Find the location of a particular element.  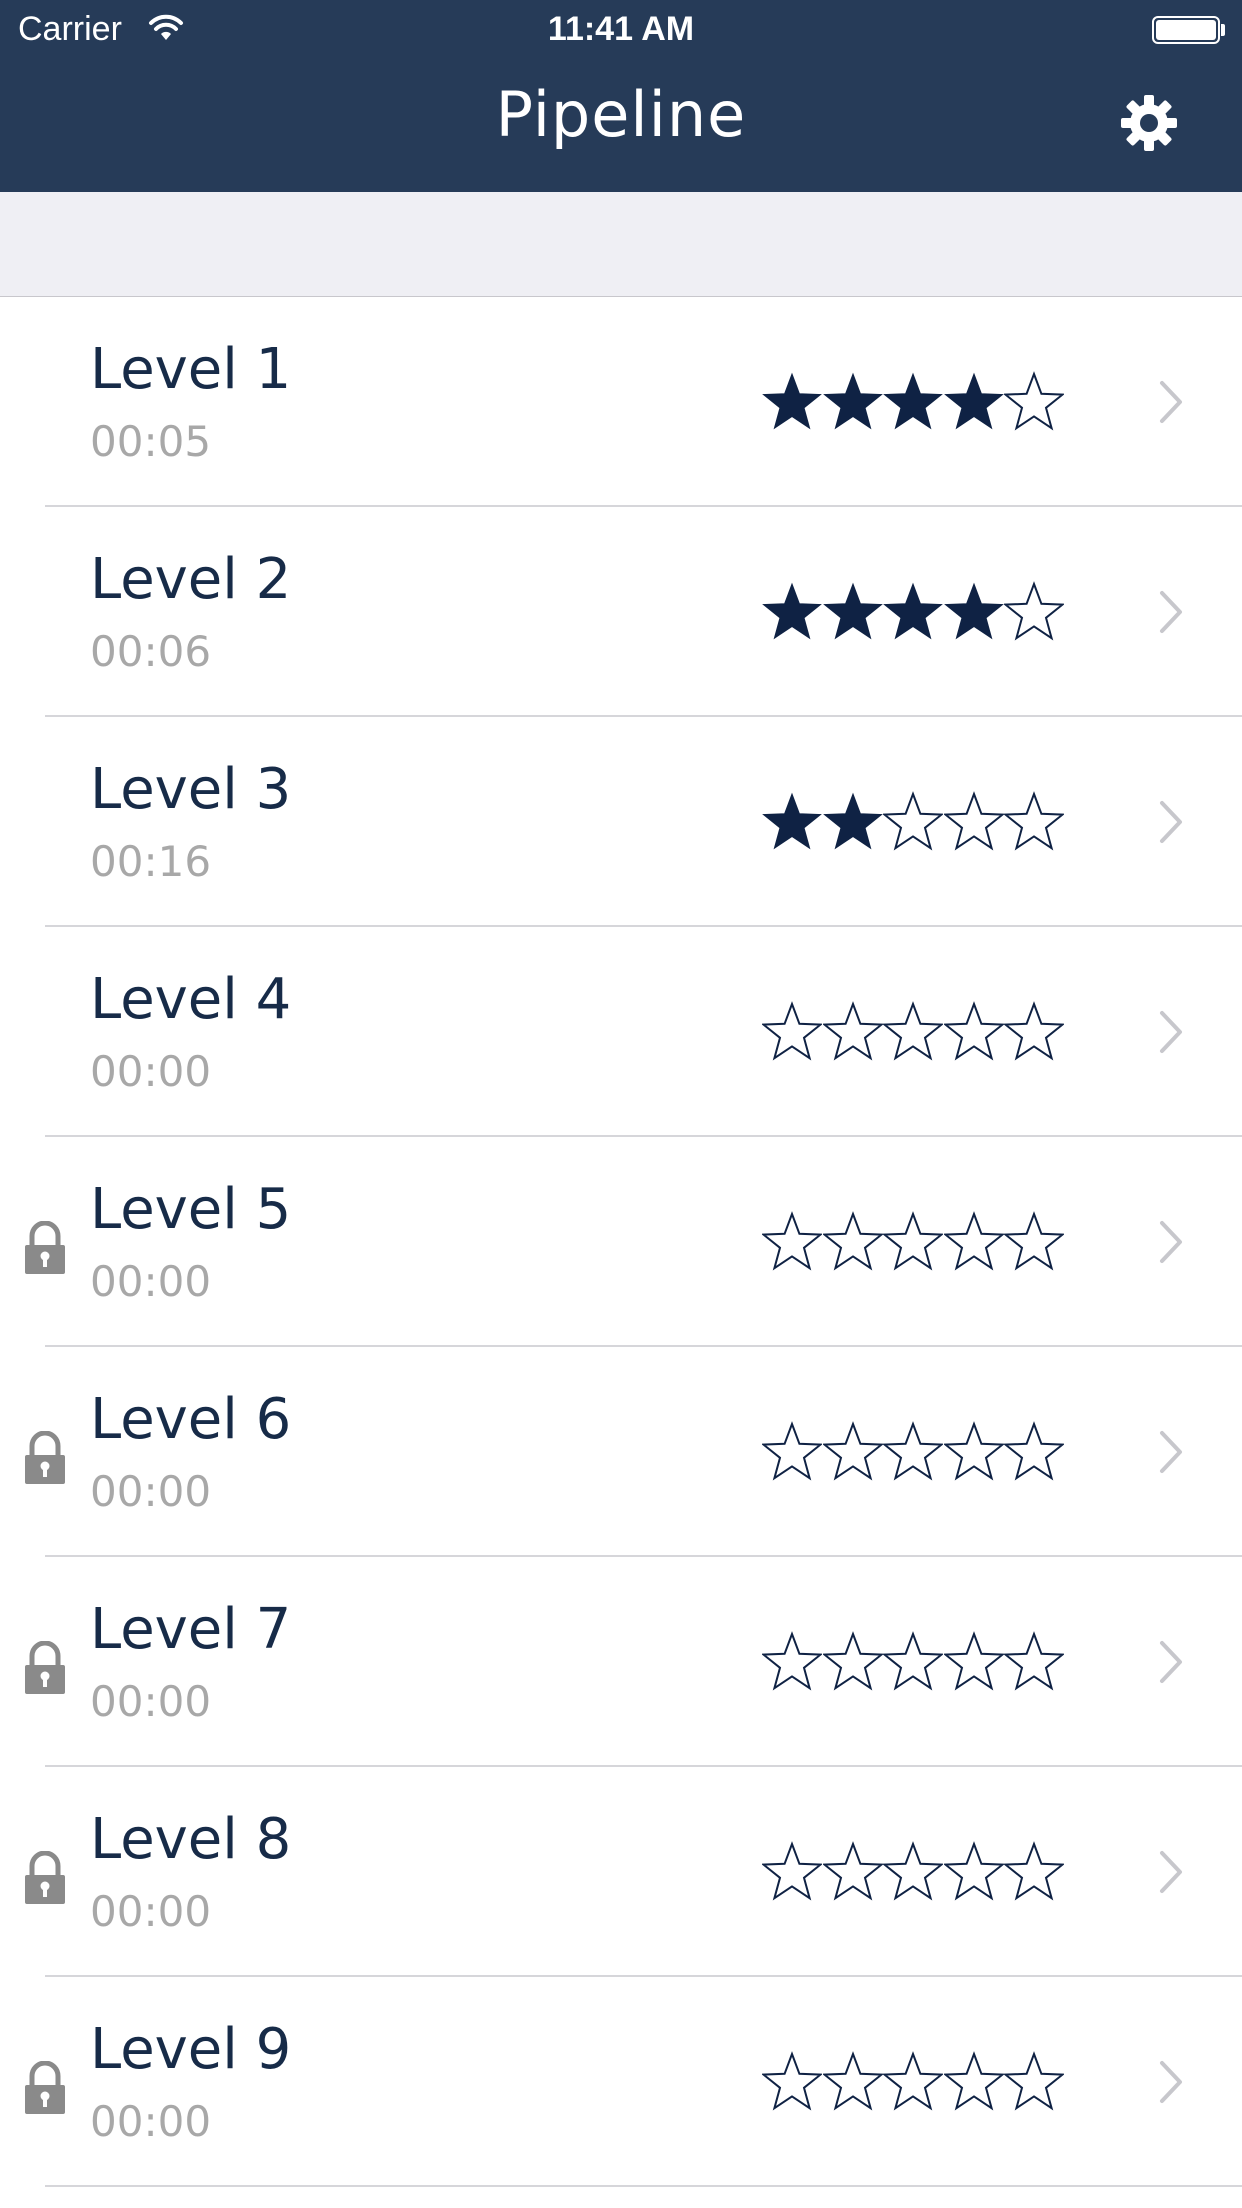

level-time: 00:16 is located at coordinates (151, 861).